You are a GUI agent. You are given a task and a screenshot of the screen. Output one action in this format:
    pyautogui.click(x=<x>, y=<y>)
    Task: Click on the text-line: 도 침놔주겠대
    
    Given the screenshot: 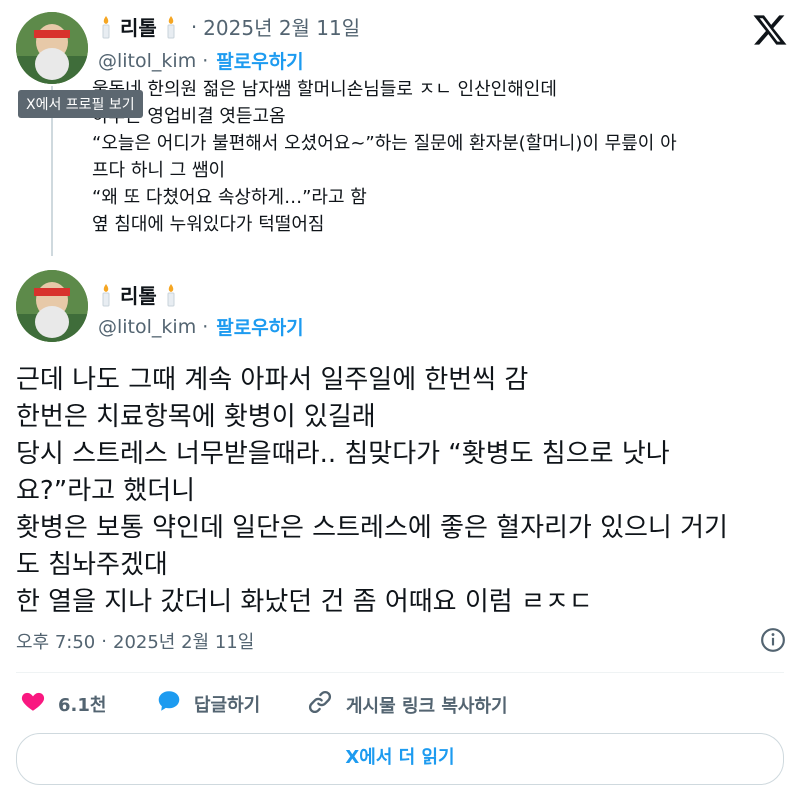 What is the action you would take?
    pyautogui.click(x=92, y=565)
    